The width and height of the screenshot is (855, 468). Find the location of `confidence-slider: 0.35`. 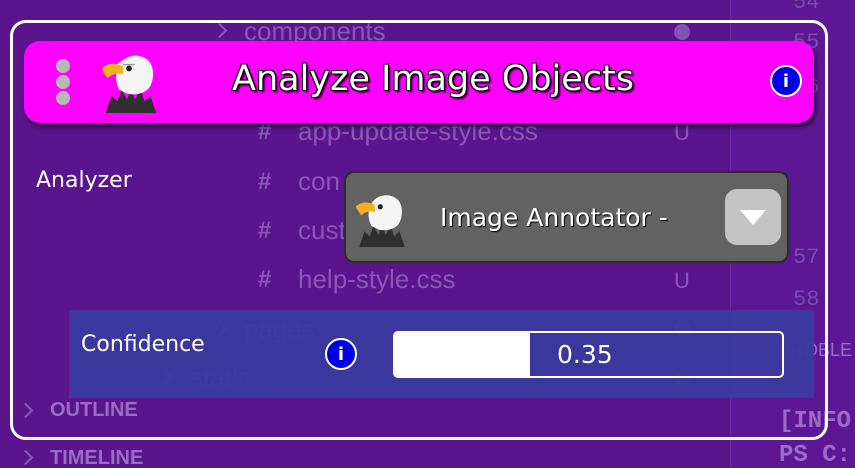

confidence-slider: 0.35 is located at coordinates (588, 354).